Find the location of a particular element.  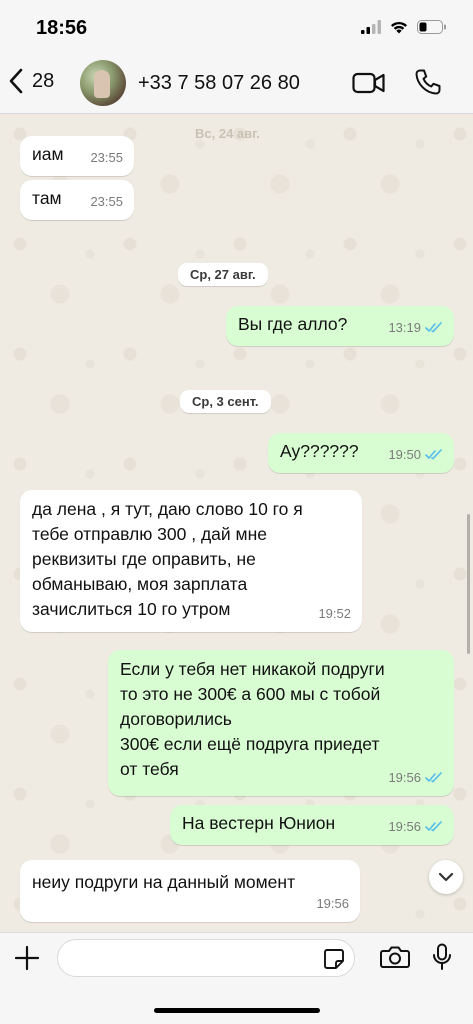

chat-header: 28 +33 7 58 07 26 80 is located at coordinates (236, 85).